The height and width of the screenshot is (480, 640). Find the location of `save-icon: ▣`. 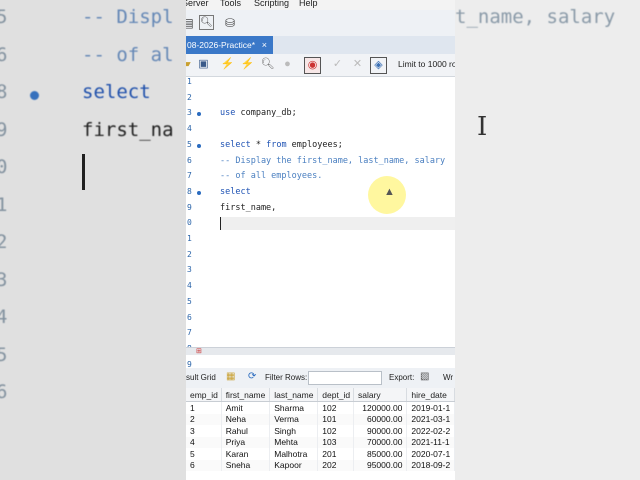

save-icon: ▣ is located at coordinates (203, 64).